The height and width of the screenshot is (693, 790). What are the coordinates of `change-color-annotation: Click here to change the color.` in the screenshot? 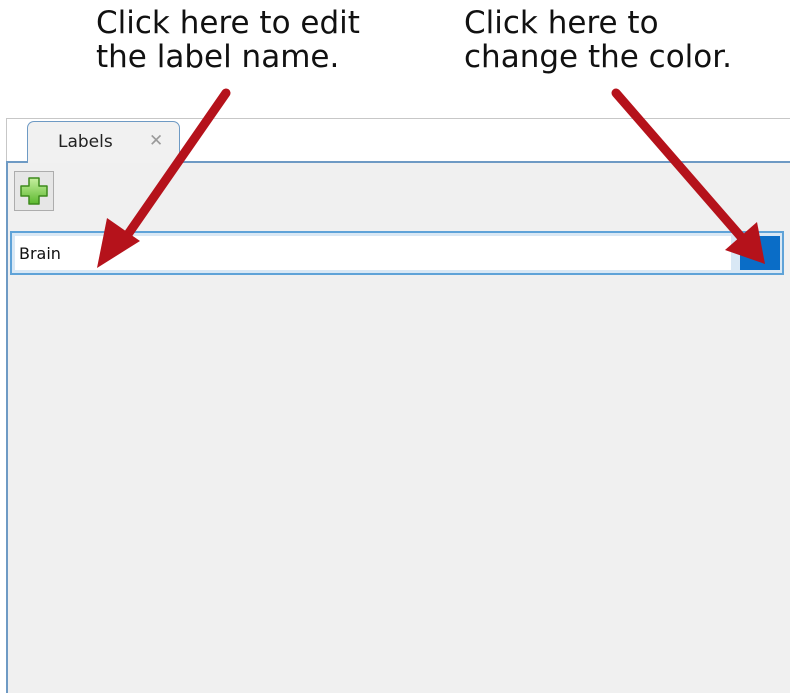 It's located at (598, 40).